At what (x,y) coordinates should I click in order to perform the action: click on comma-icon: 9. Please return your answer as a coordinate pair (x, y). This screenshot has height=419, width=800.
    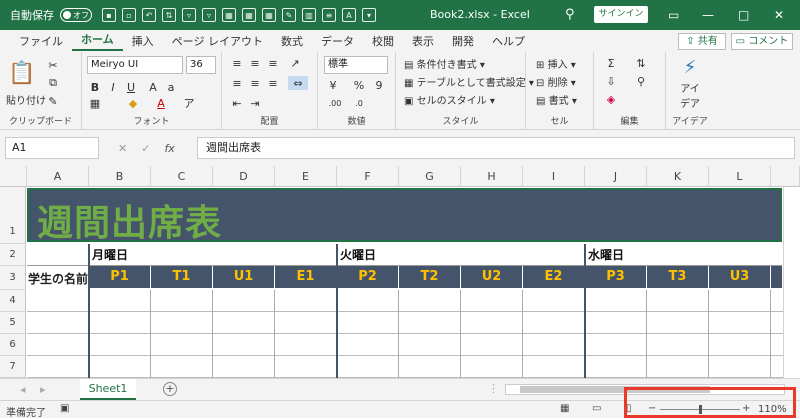
    Looking at the image, I should click on (379, 85).